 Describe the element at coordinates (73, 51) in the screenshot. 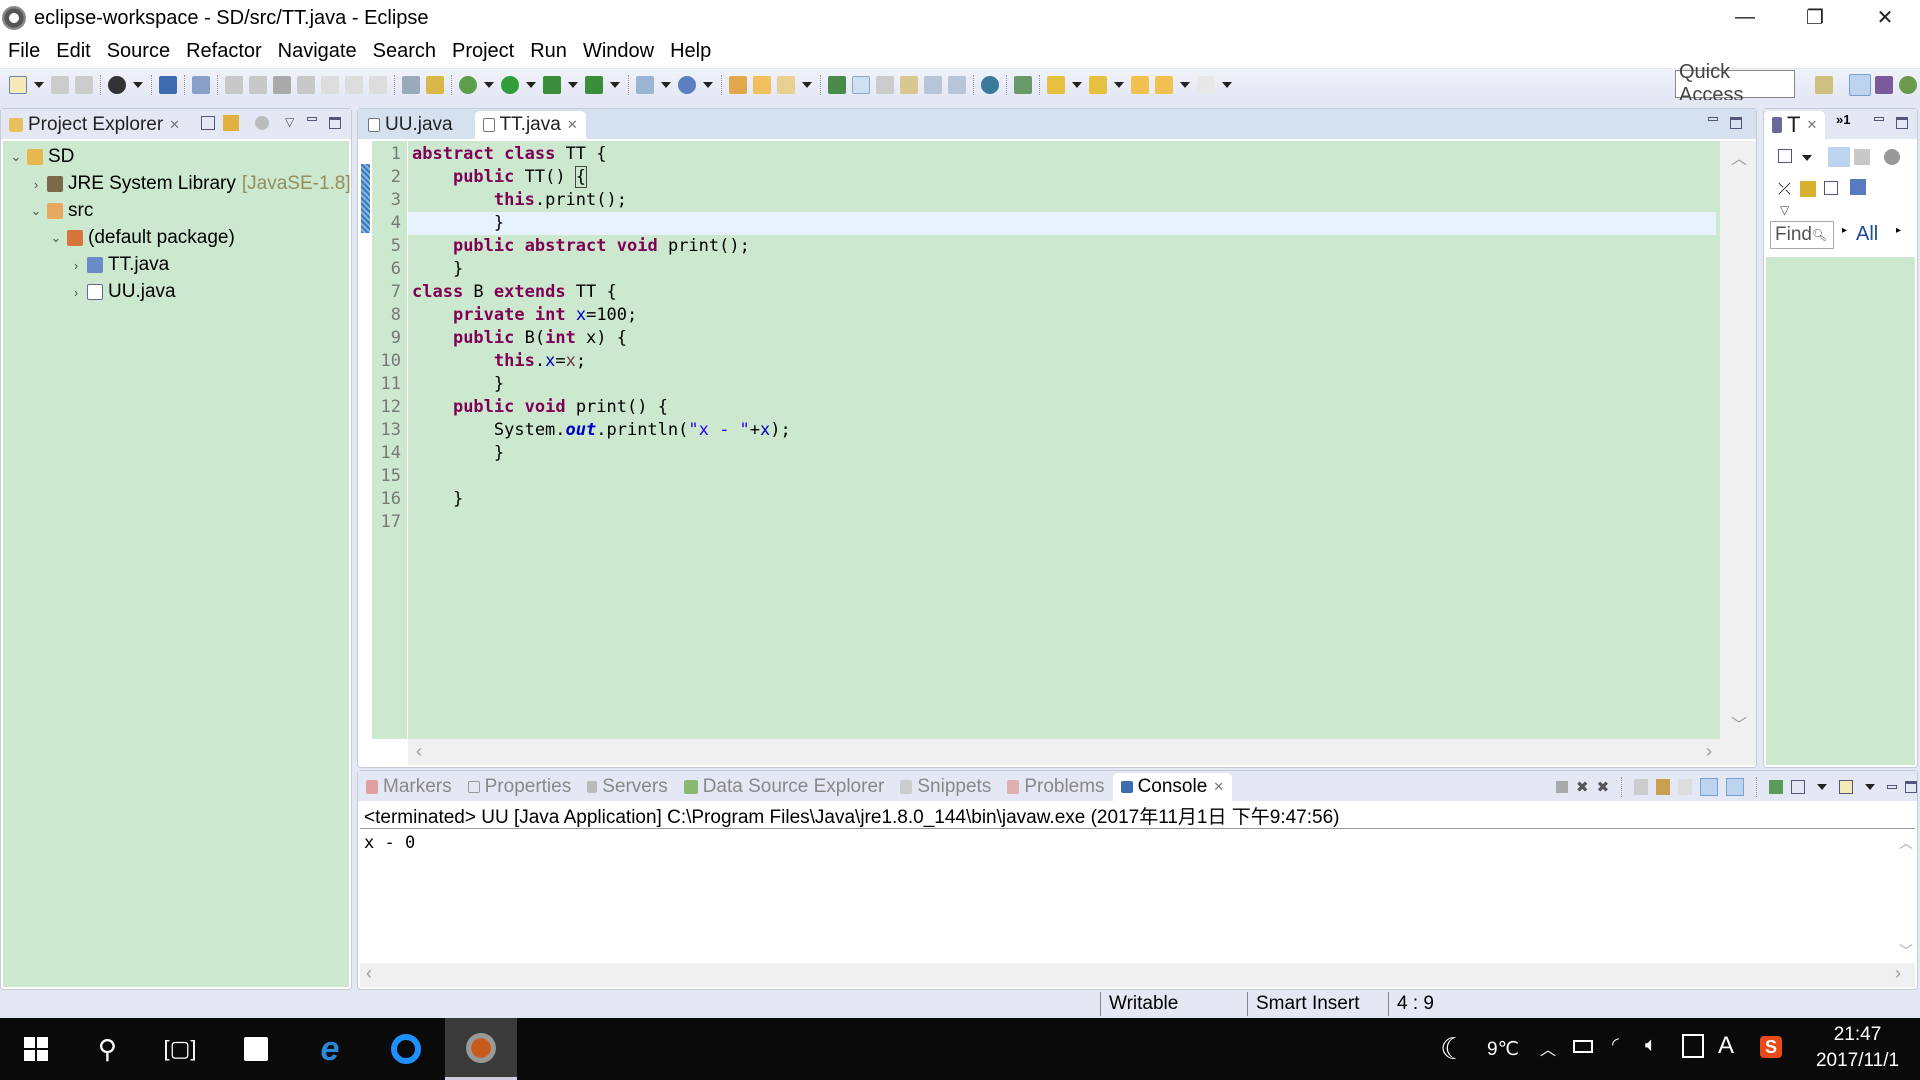

I see `menu-edit: Edit` at that location.